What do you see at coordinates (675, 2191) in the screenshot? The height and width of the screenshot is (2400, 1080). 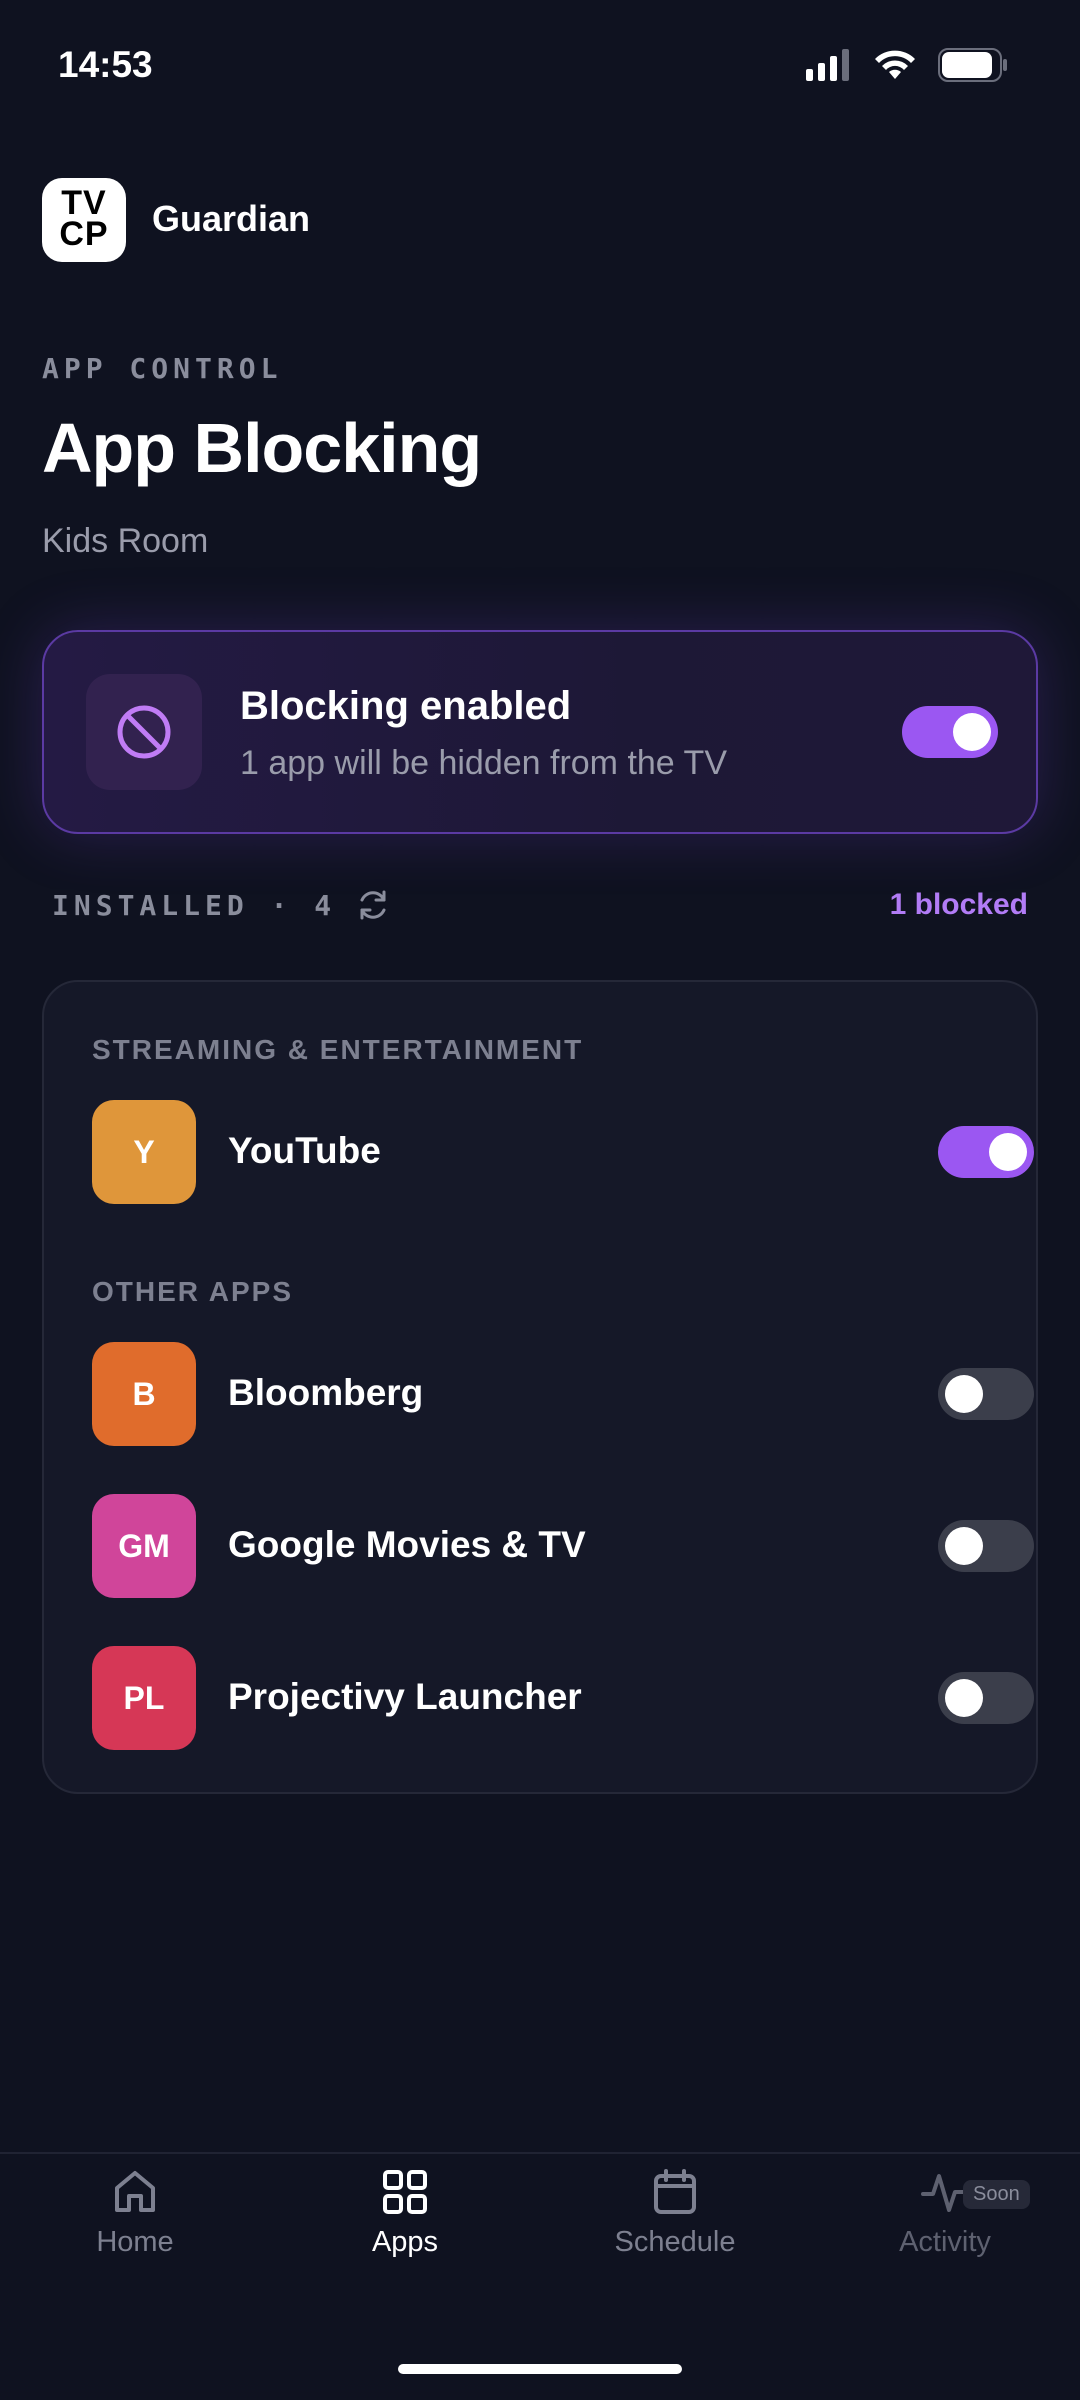 I see `calendar-icon` at bounding box center [675, 2191].